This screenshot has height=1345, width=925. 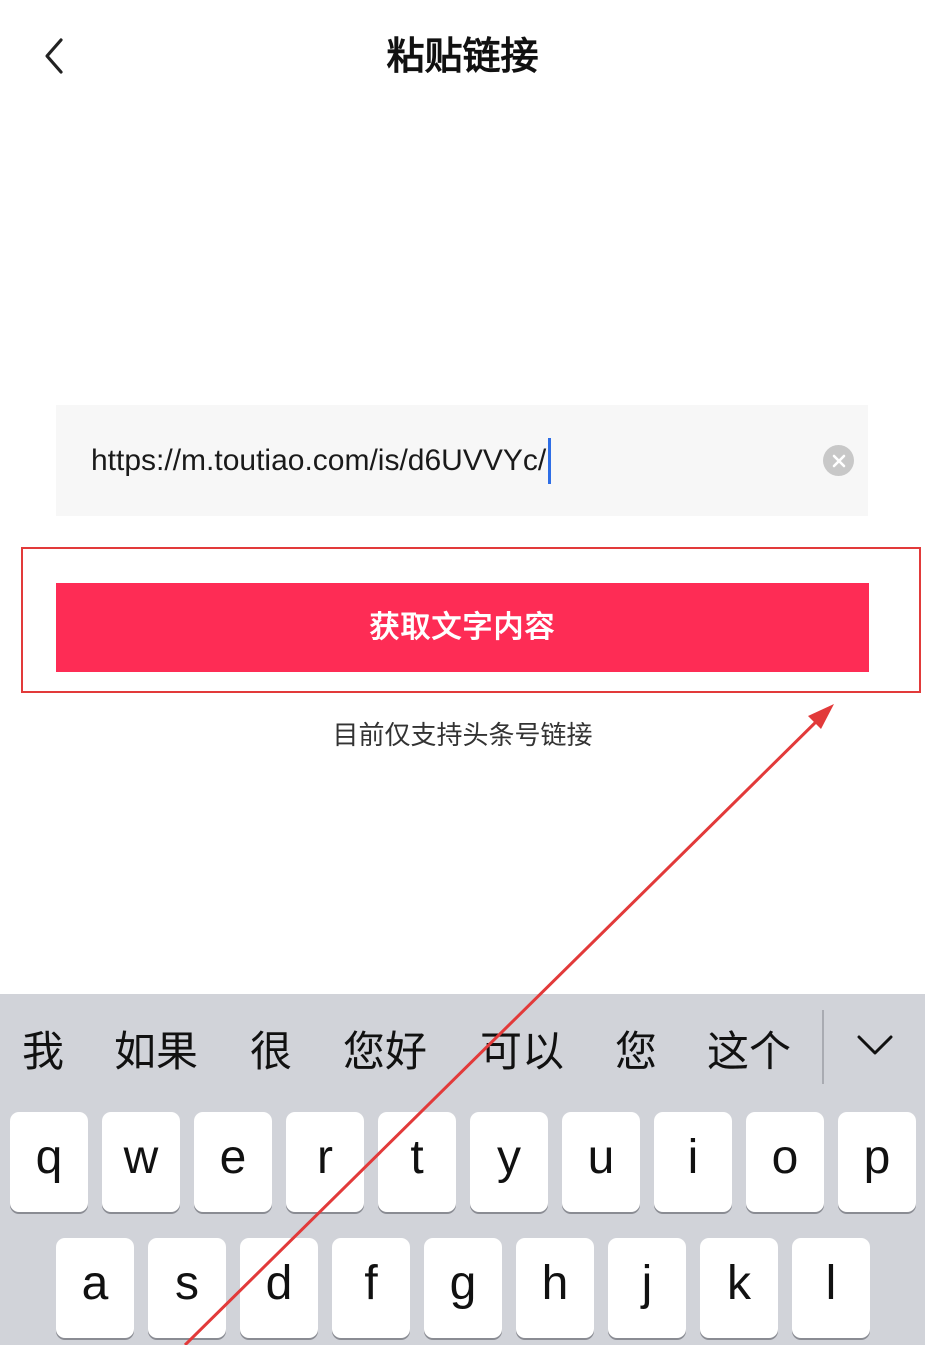 I want to click on key-y: y, so click(x=509, y=1162).